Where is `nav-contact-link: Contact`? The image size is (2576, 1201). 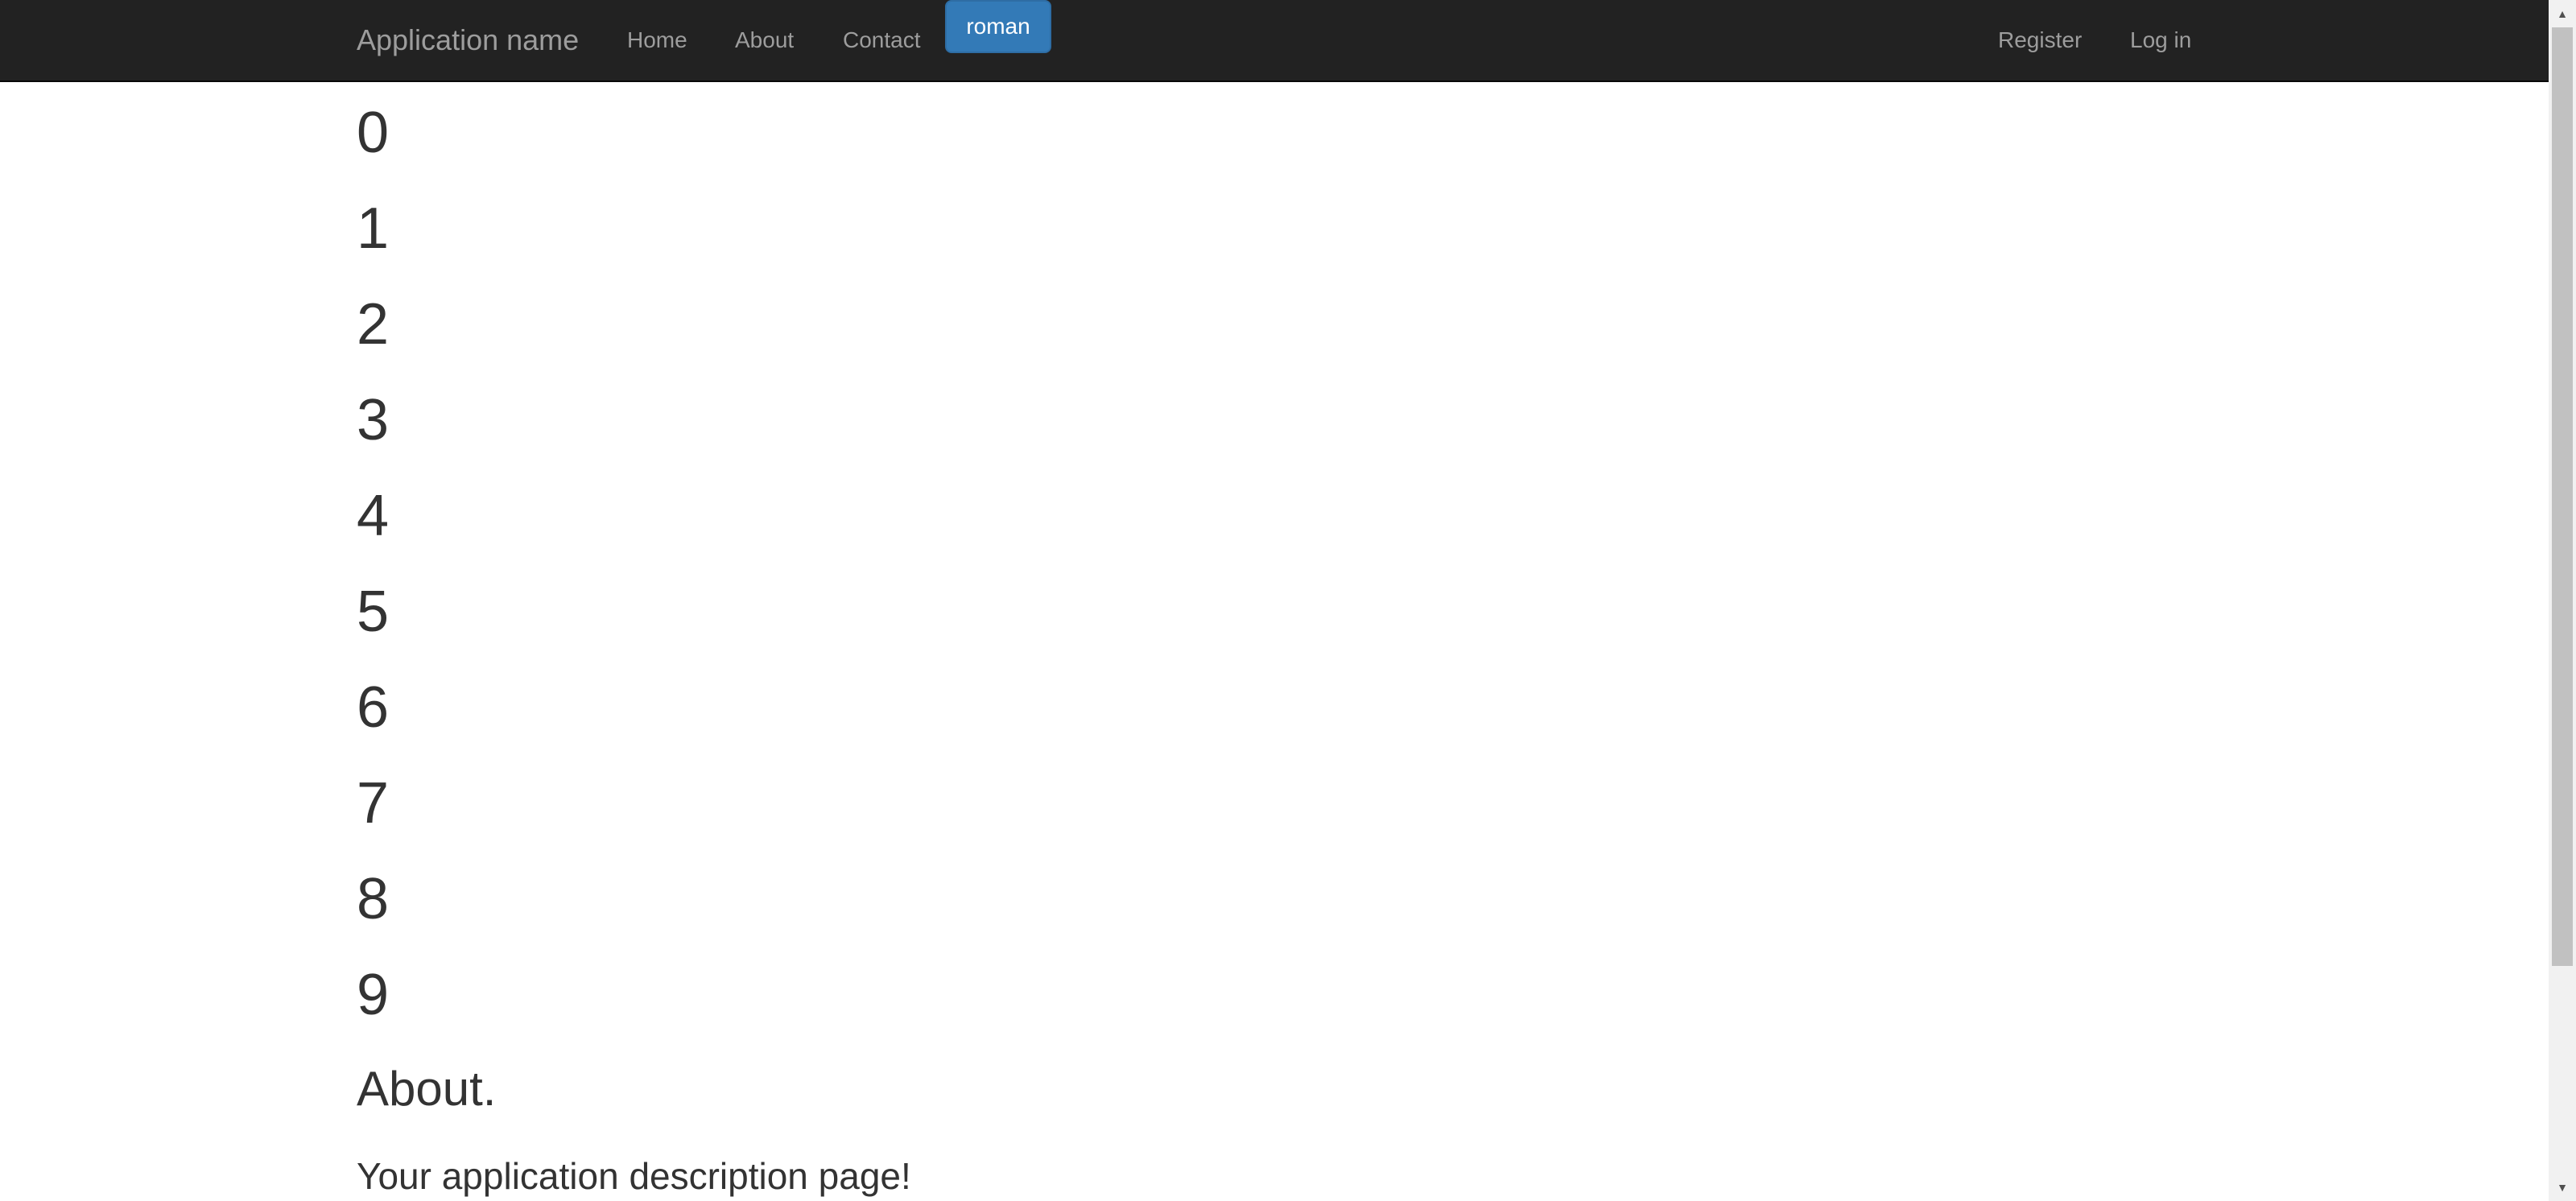 nav-contact-link: Contact is located at coordinates (882, 40).